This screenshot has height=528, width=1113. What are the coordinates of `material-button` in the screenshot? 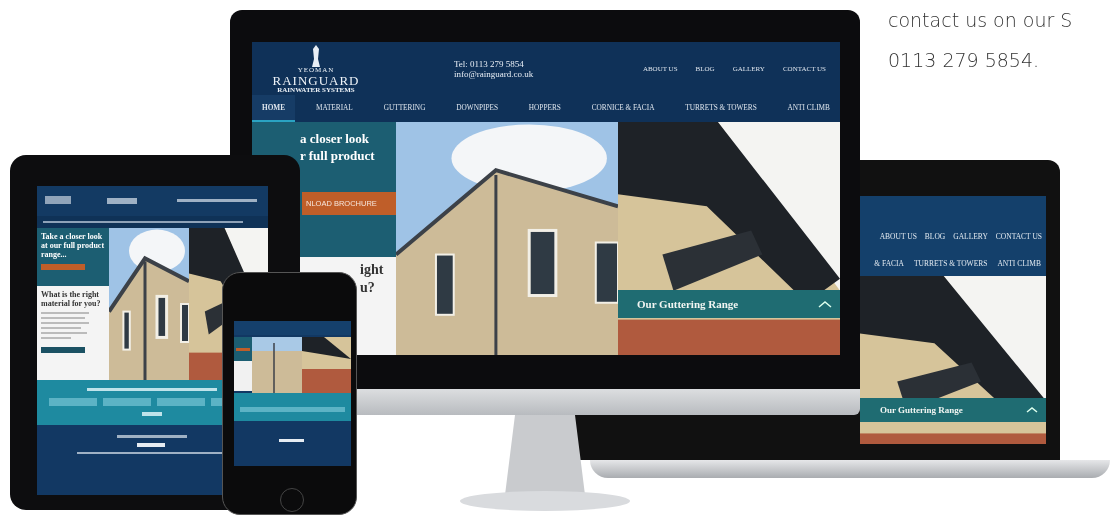 It's located at (63, 350).